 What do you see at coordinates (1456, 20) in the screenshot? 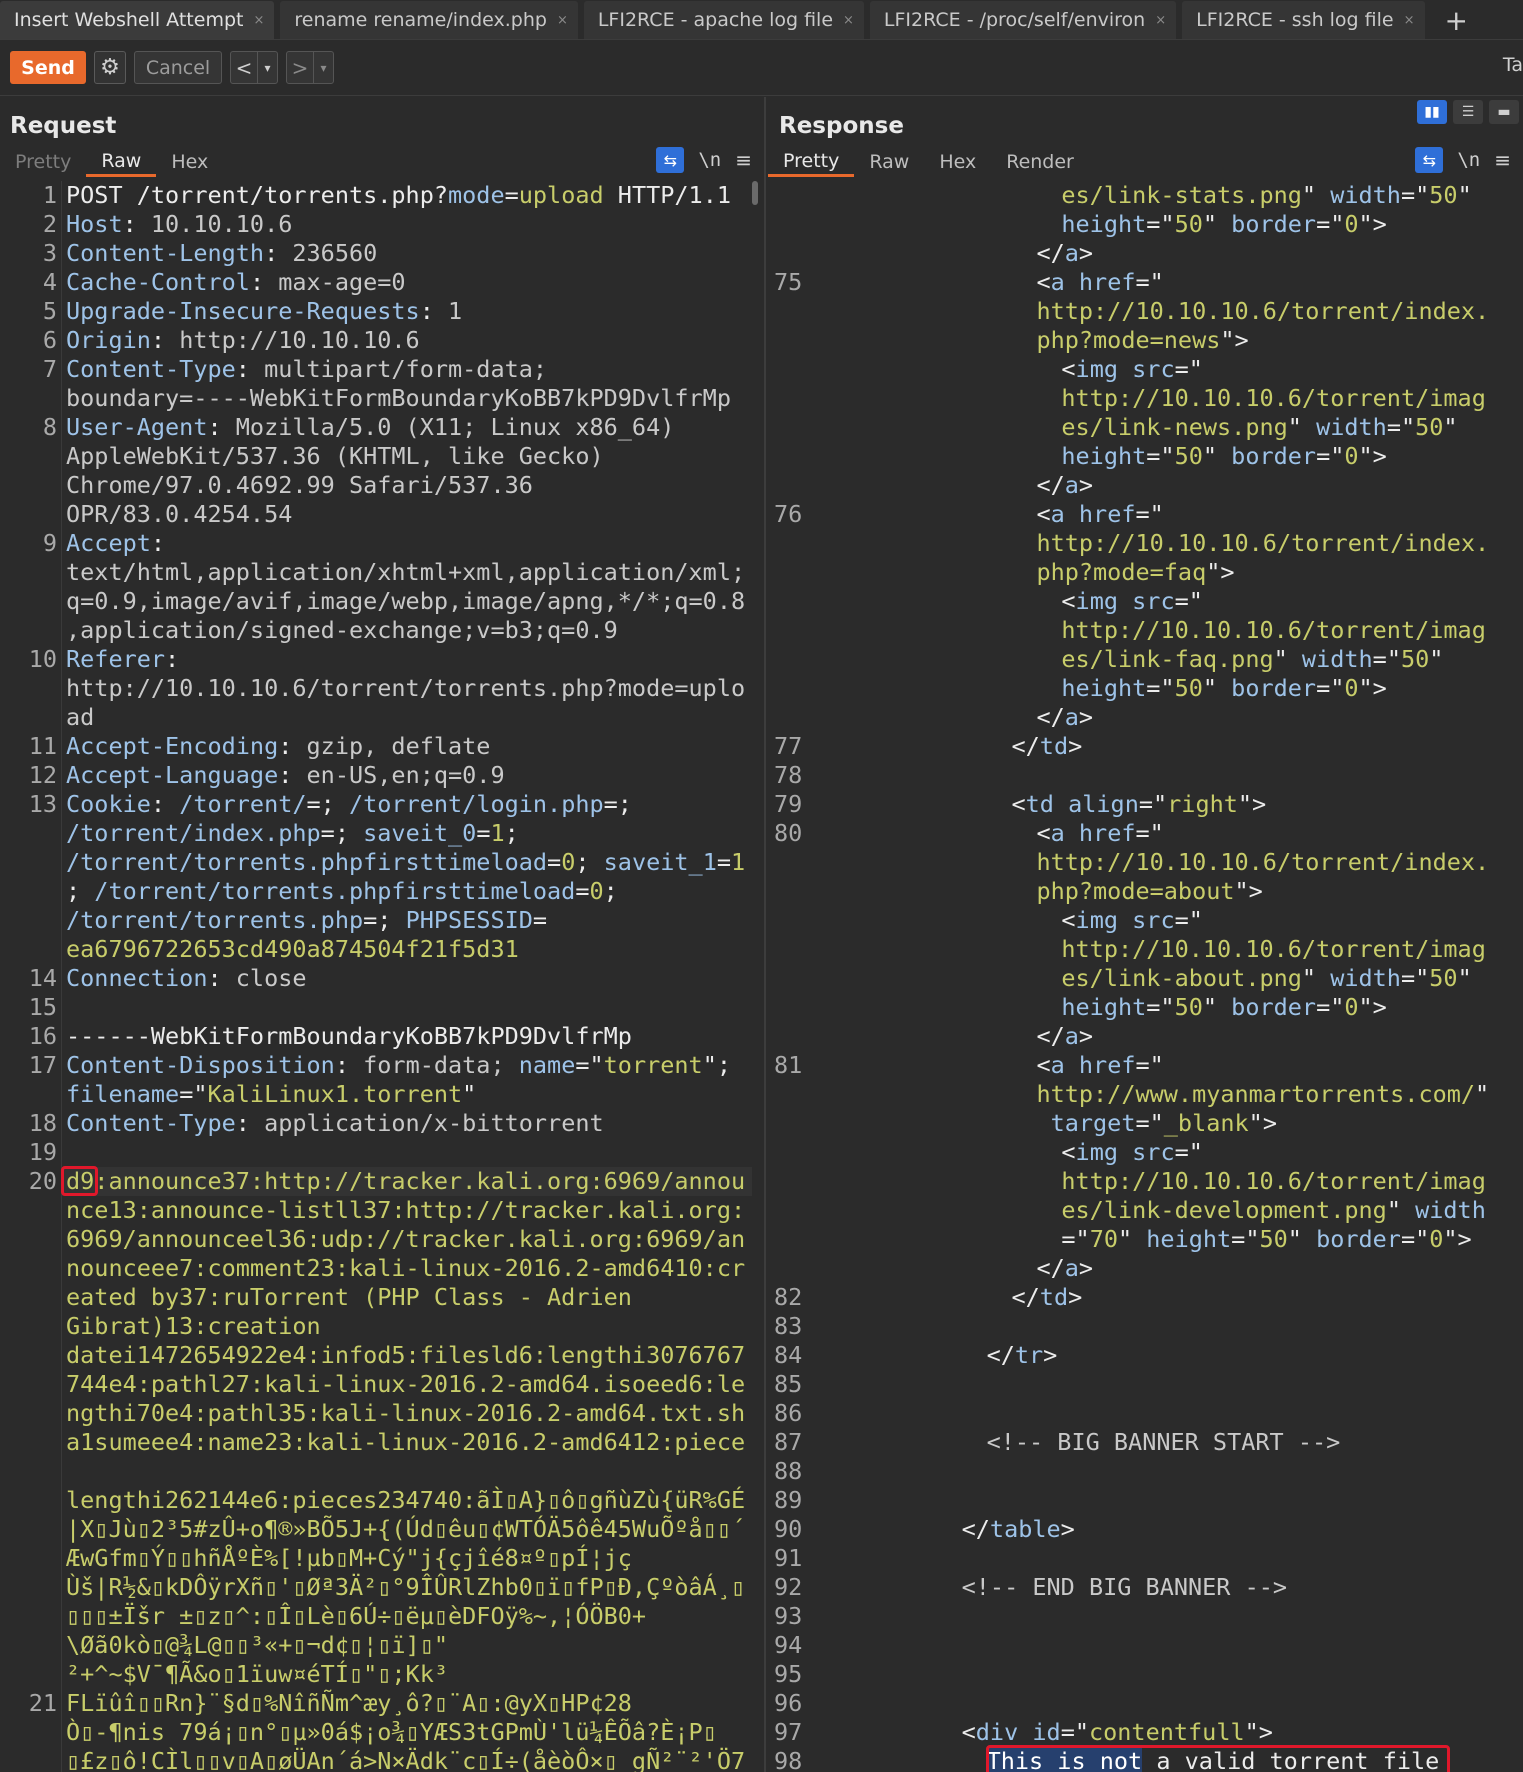
I see `add-tab-icon: +` at bounding box center [1456, 20].